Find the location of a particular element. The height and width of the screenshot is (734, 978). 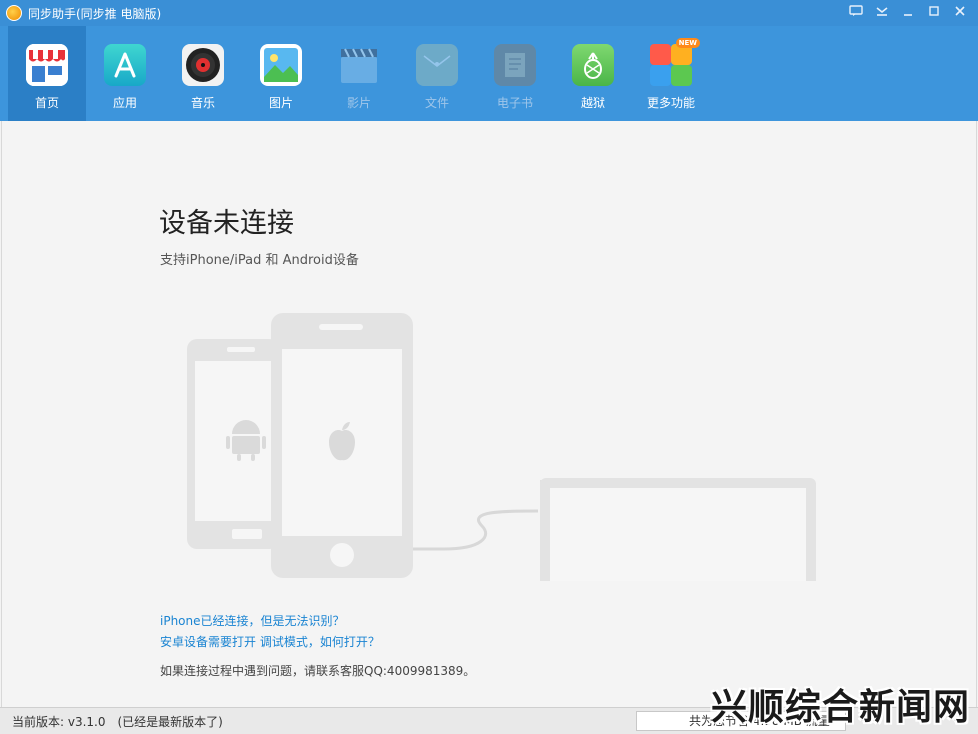

tab-label: 音乐 is located at coordinates (202, 103).